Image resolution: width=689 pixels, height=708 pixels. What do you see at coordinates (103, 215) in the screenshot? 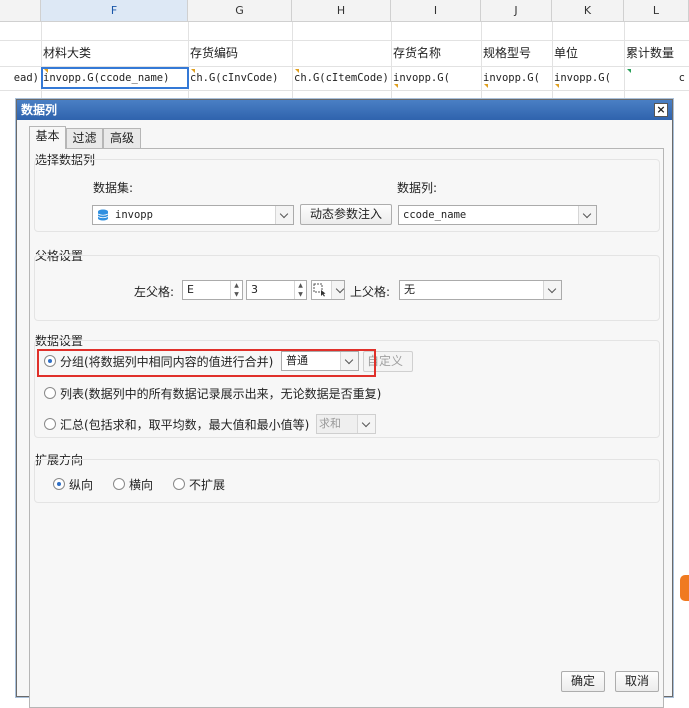
I see `database-icon` at bounding box center [103, 215].